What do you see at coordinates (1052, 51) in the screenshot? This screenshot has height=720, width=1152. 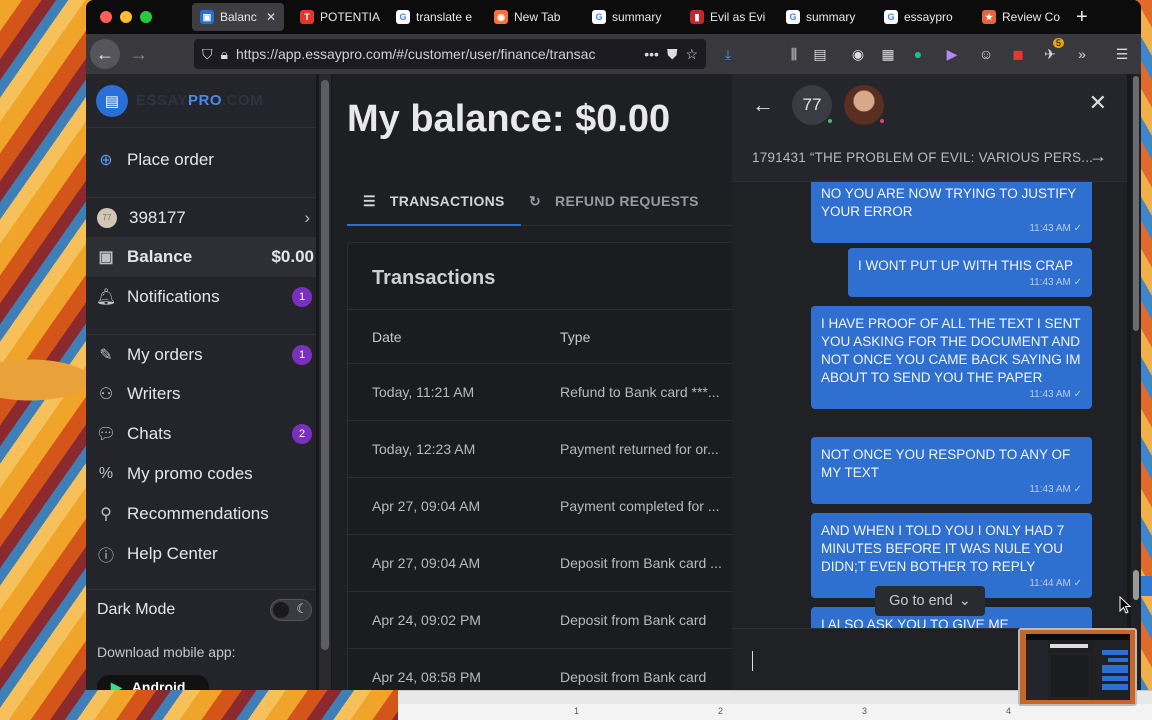 I see `puzzle-icon: ✈ 5` at bounding box center [1052, 51].